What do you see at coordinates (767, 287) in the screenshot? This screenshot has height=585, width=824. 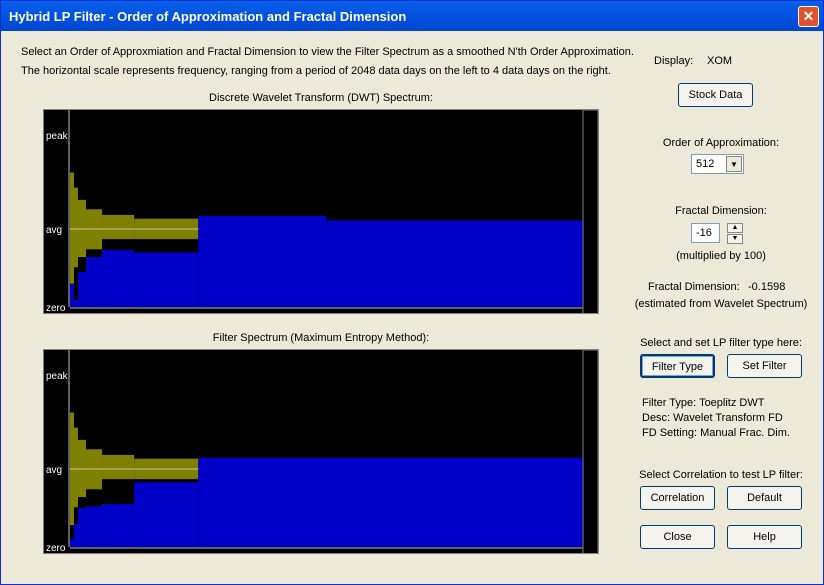 I see `fd-est-value: -0.1598` at bounding box center [767, 287].